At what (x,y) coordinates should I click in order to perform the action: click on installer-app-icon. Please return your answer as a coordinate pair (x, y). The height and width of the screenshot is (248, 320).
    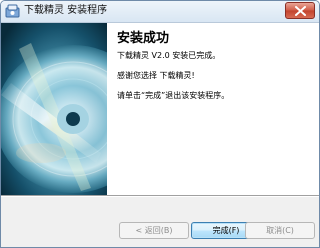
    Looking at the image, I should click on (12, 11).